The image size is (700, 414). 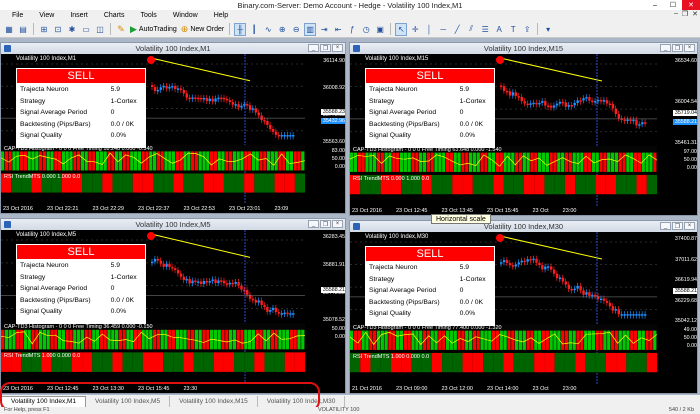 I want to click on menu-file: File, so click(x=17, y=15).